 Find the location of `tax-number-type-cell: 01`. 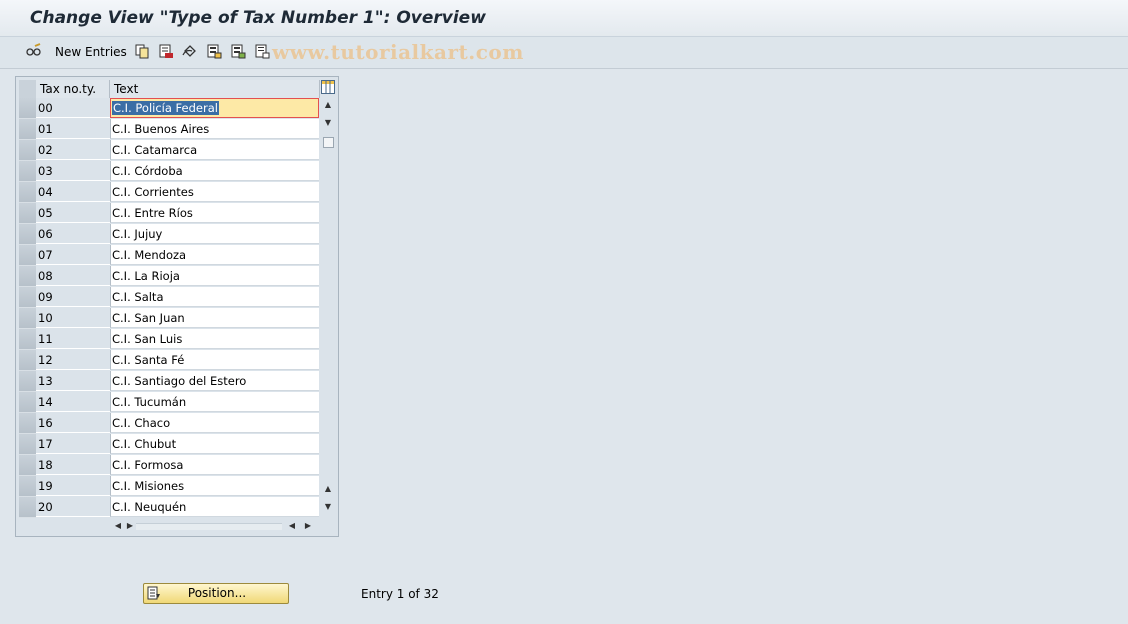

tax-number-type-cell: 01 is located at coordinates (73, 129).